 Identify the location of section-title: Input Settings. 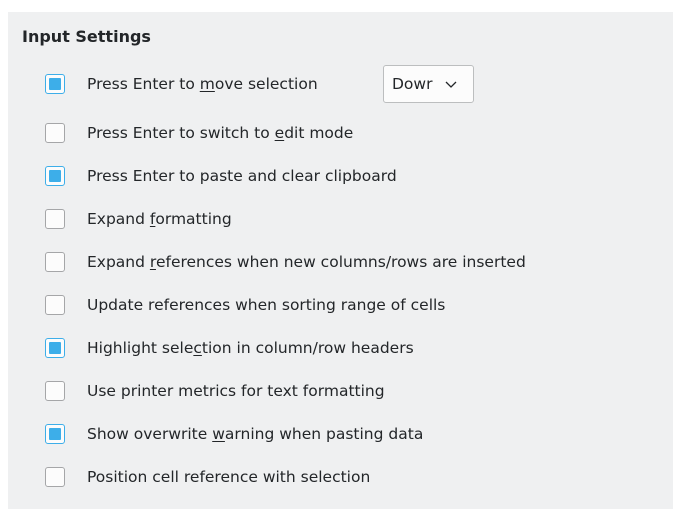
(86, 36).